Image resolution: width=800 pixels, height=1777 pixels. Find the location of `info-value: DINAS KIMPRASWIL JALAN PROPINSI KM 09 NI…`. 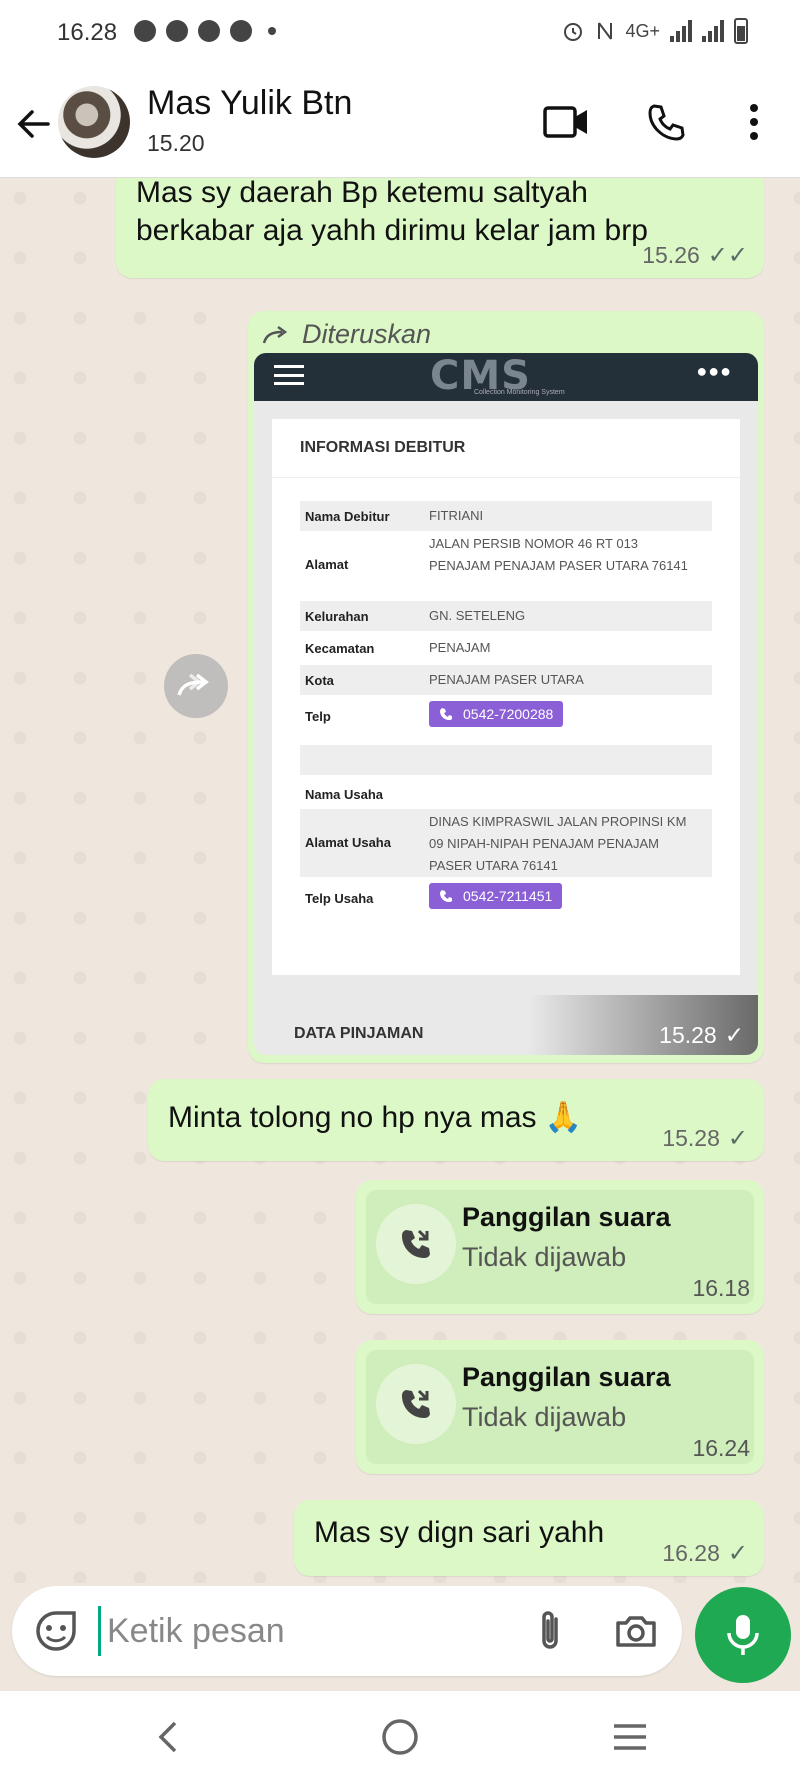

info-value: DINAS KIMPRASWIL JALAN PROPINSI KM 09 NI… is located at coordinates (558, 843).